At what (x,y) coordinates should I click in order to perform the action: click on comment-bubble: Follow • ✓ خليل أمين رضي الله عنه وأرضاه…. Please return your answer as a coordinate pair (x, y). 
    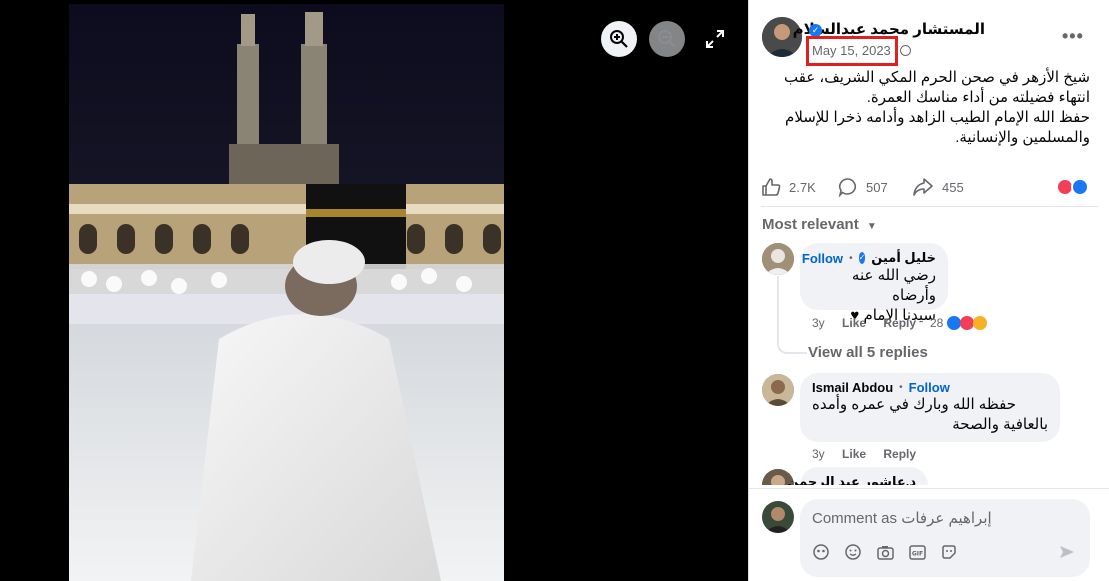
    Looking at the image, I should click on (874, 283).